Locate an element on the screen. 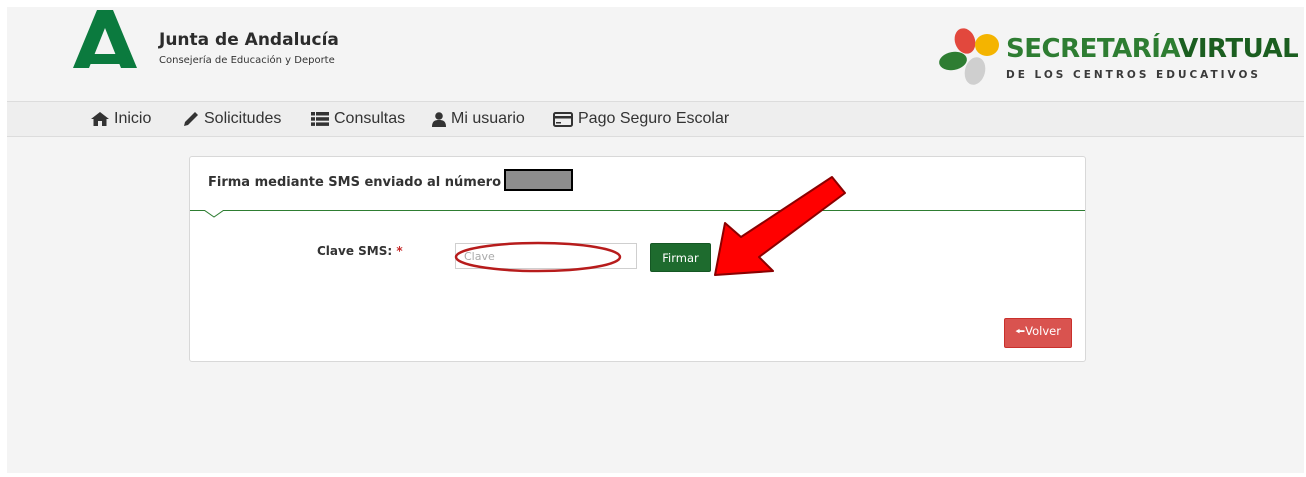 This screenshot has width=1306, height=477. nav-item-consultas: Consultas is located at coordinates (358, 119).